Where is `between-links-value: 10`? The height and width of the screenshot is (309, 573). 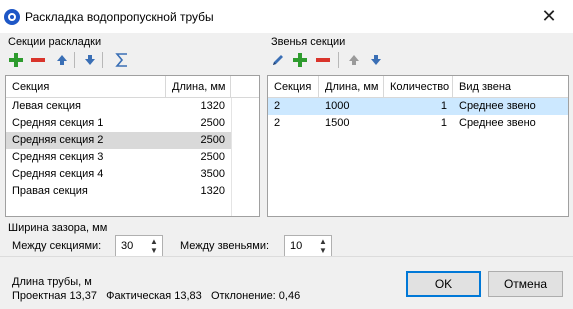 between-links-value: 10 is located at coordinates (296, 246).